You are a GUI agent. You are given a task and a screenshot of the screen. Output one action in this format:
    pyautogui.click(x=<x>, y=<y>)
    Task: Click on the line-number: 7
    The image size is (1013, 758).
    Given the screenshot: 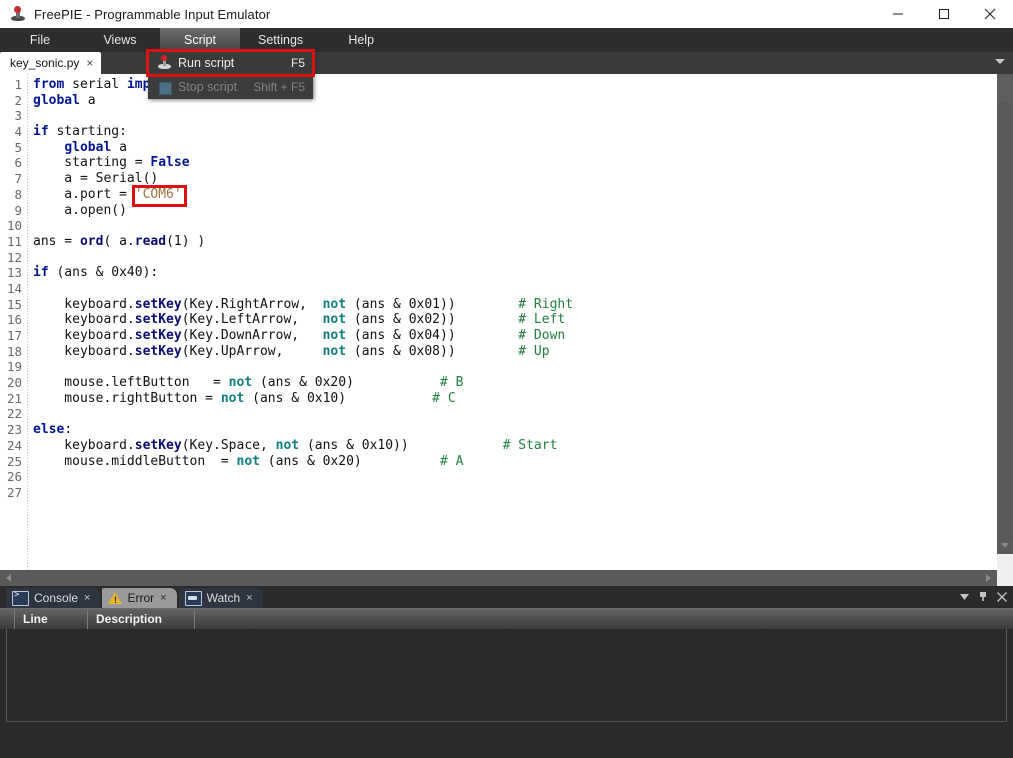 What is the action you would take?
    pyautogui.click(x=18, y=179)
    